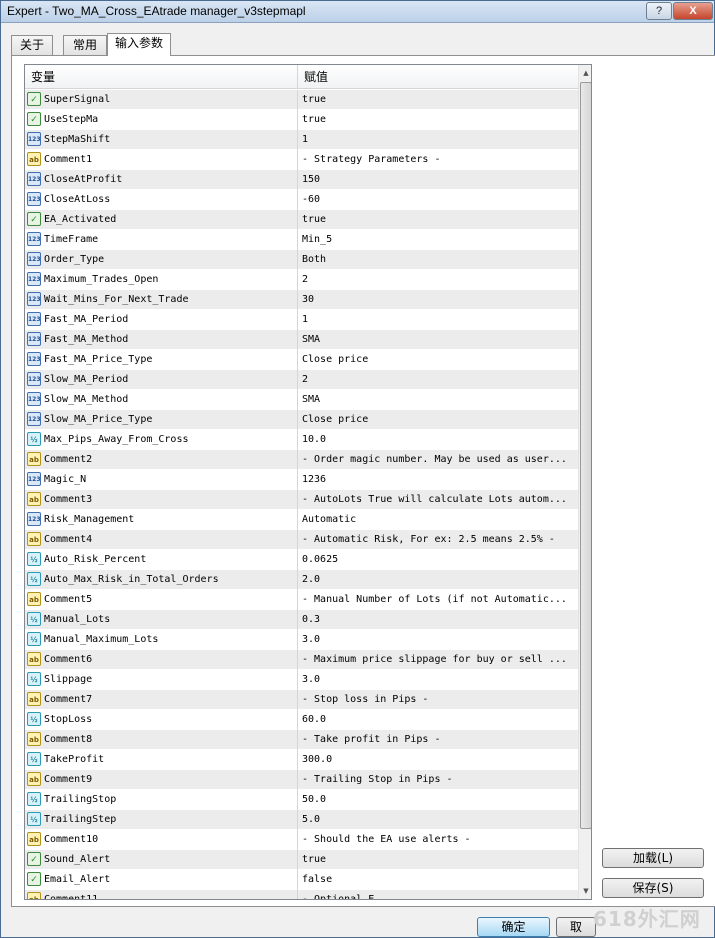 The height and width of the screenshot is (938, 715). What do you see at coordinates (439, 820) in the screenshot?
I see `variable-value: 5.0` at bounding box center [439, 820].